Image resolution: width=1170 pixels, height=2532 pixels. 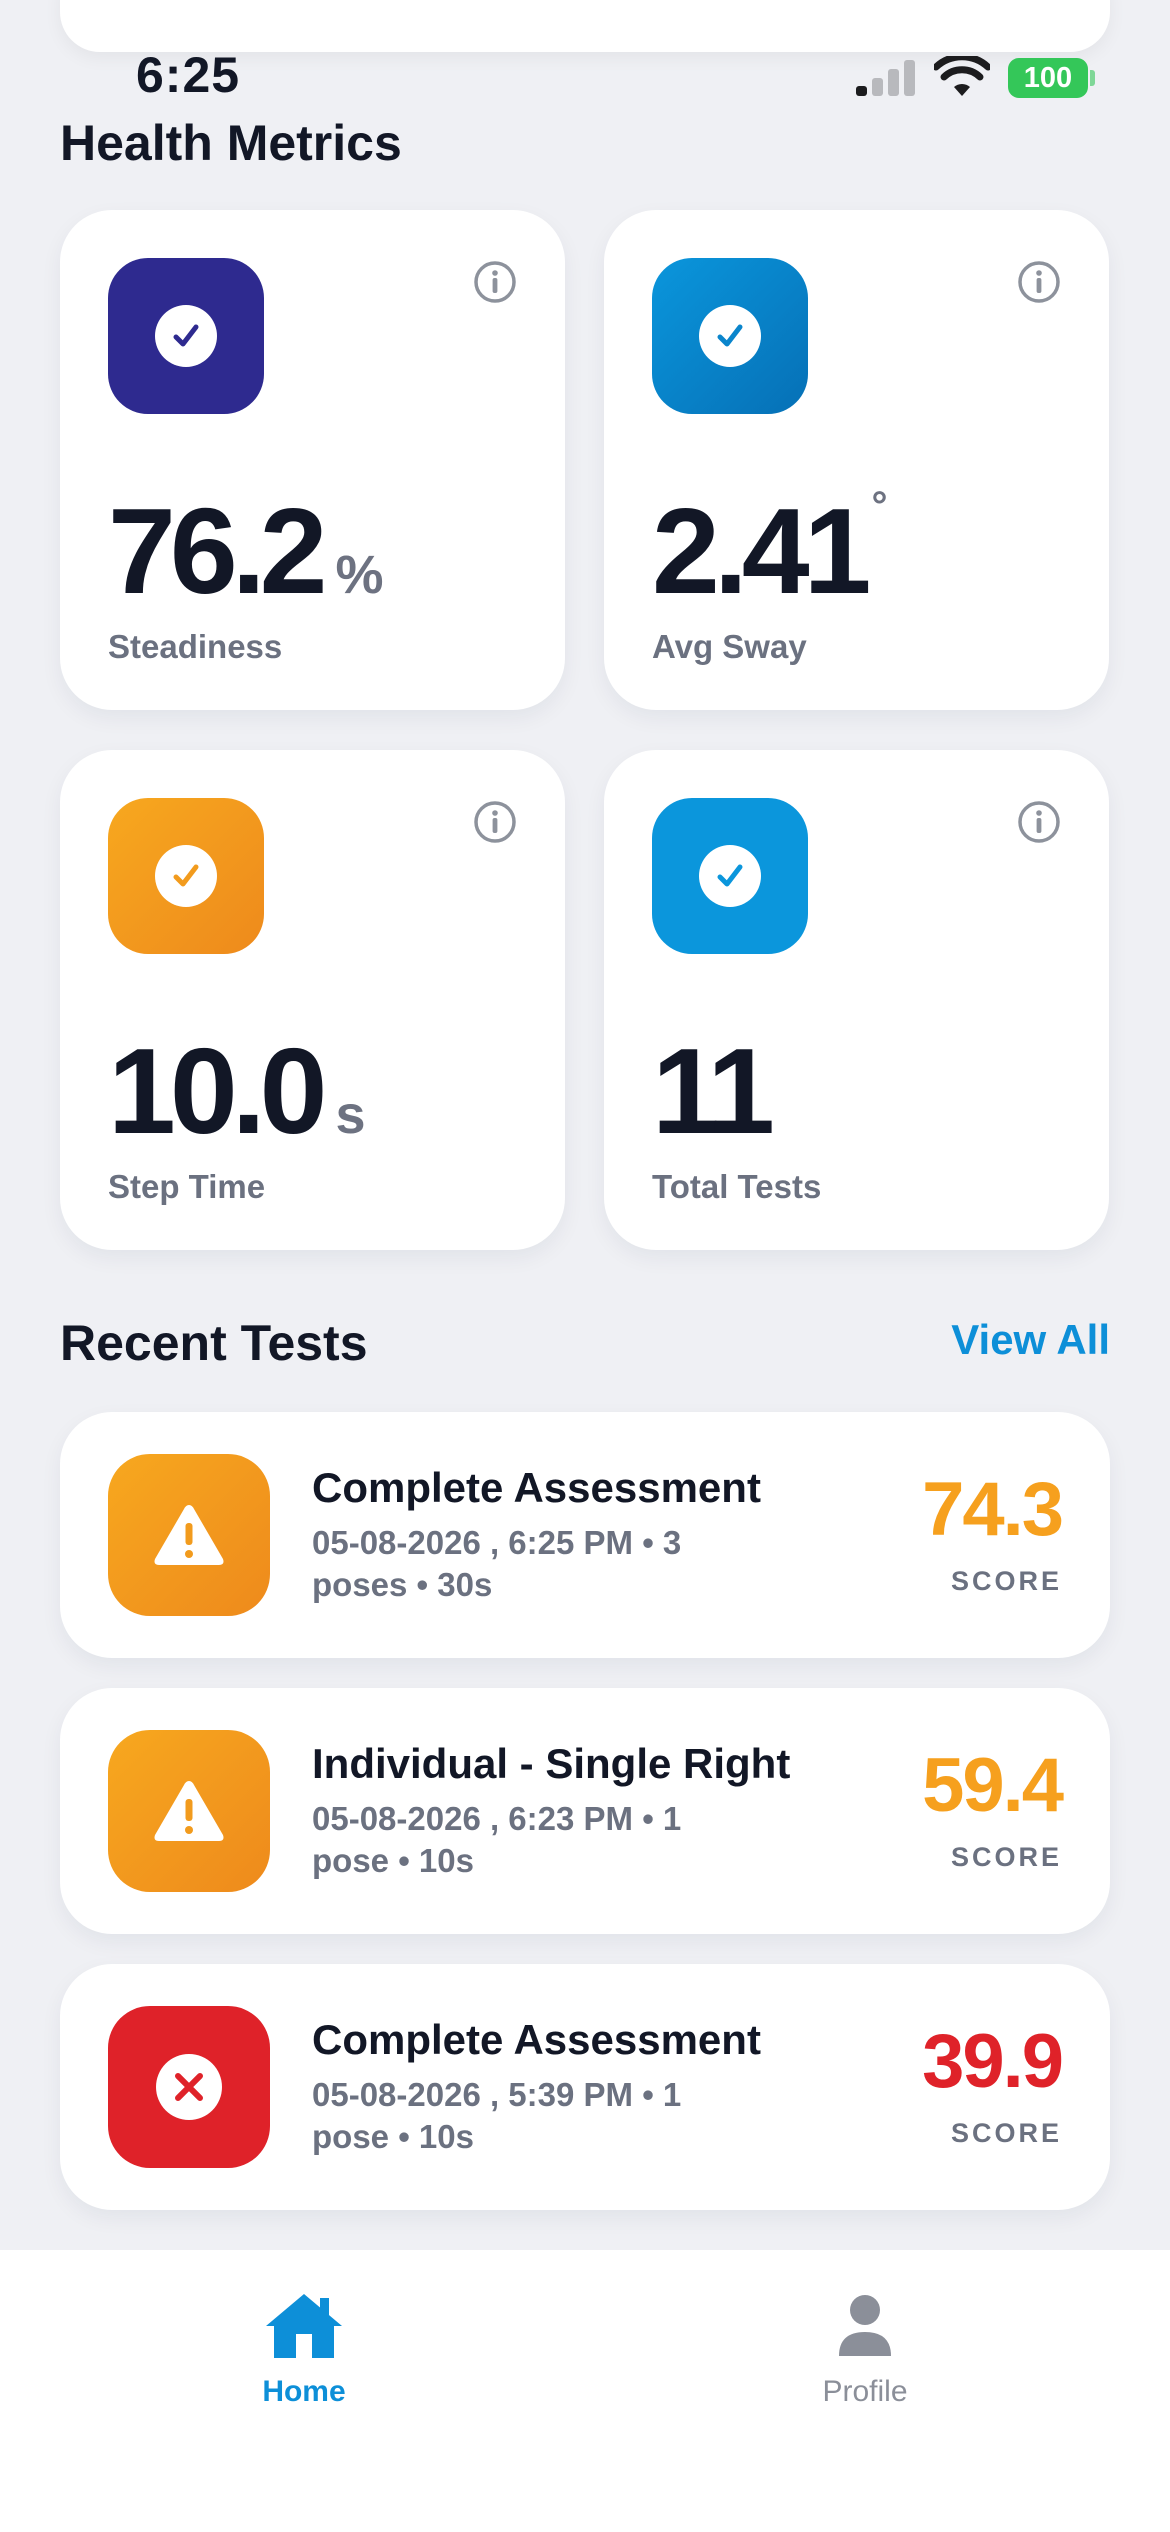 What do you see at coordinates (729, 646) in the screenshot?
I see `metric-label: Avg Sway` at bounding box center [729, 646].